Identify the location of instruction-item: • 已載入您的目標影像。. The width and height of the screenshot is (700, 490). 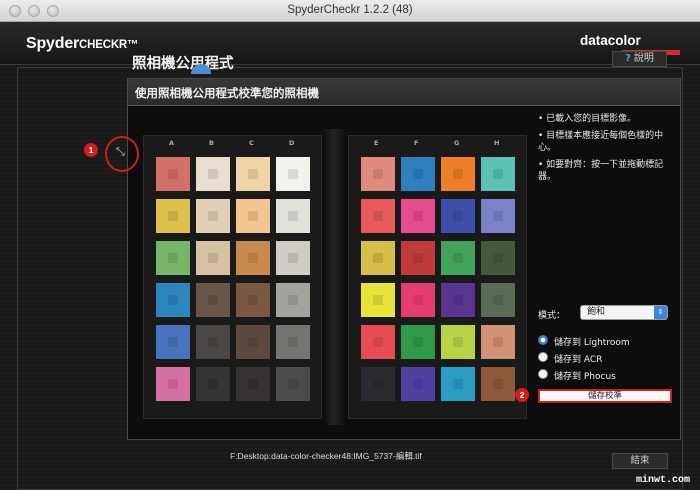
(587, 119).